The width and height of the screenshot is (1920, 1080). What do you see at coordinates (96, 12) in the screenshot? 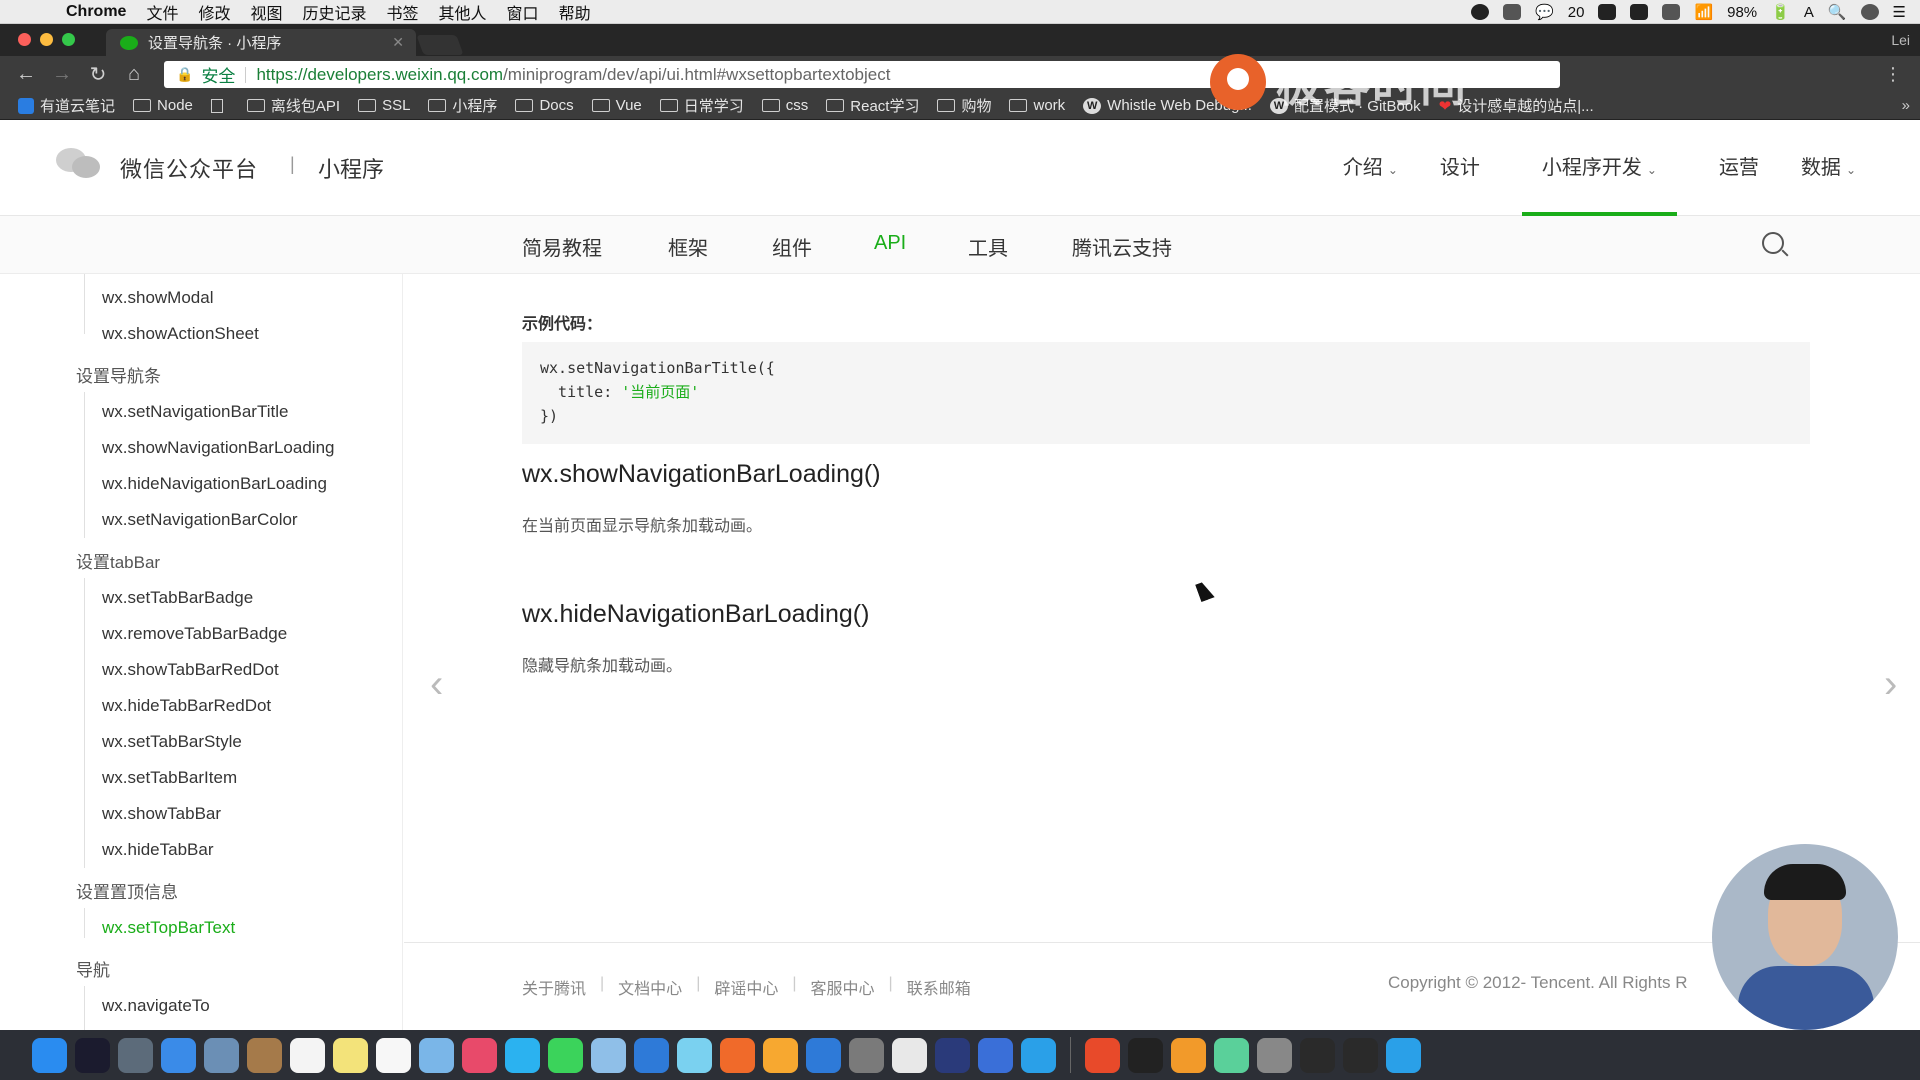
I see `menu-app-name: Chrome` at bounding box center [96, 12].